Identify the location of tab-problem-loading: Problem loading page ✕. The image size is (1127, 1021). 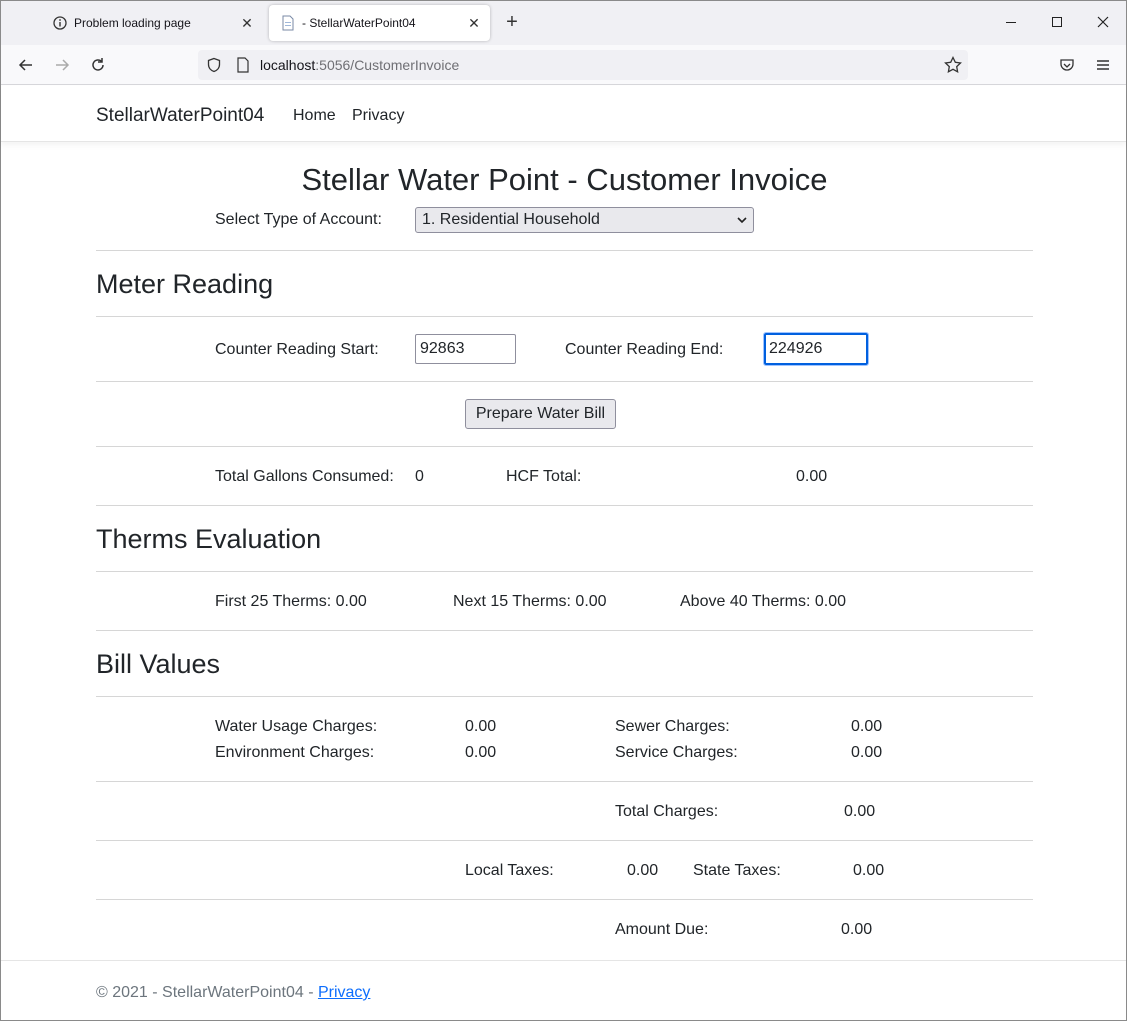
(152, 23).